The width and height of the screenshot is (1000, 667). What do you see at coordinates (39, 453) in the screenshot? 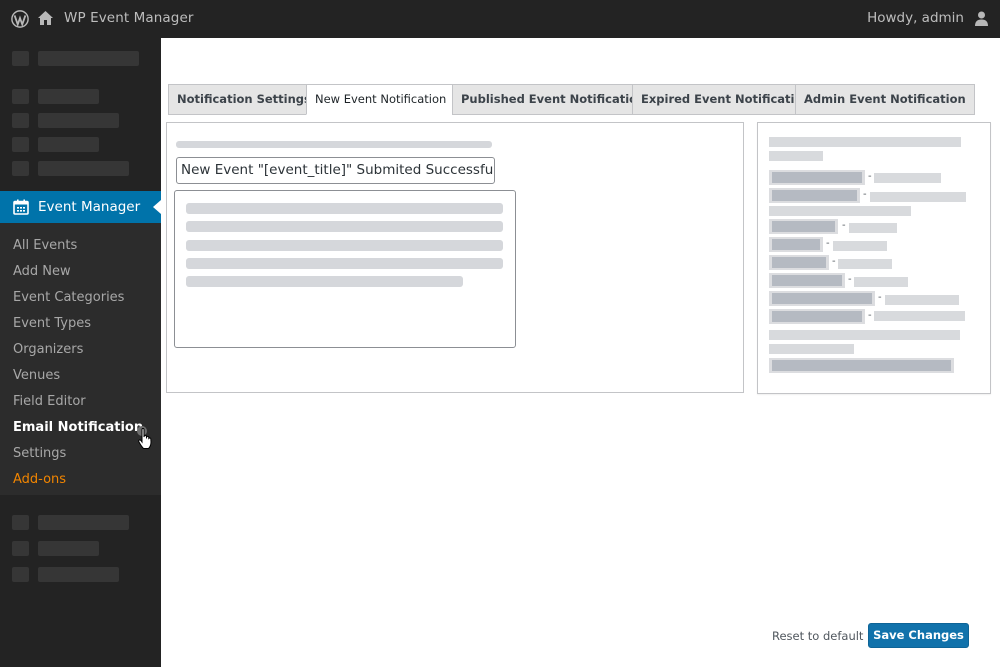
I see `submenu-settings: Settings` at bounding box center [39, 453].